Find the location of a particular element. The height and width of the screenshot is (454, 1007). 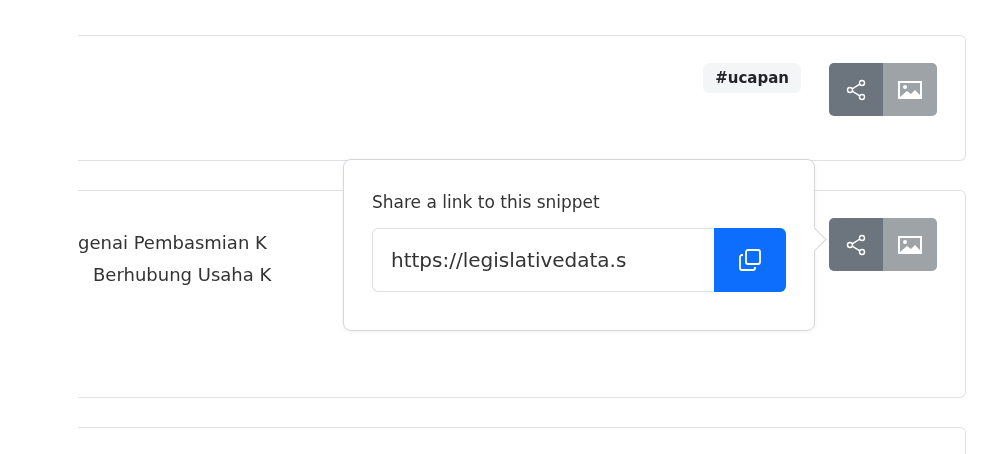

snippet-text: genai Pembasmian K is located at coordinates (173, 243).